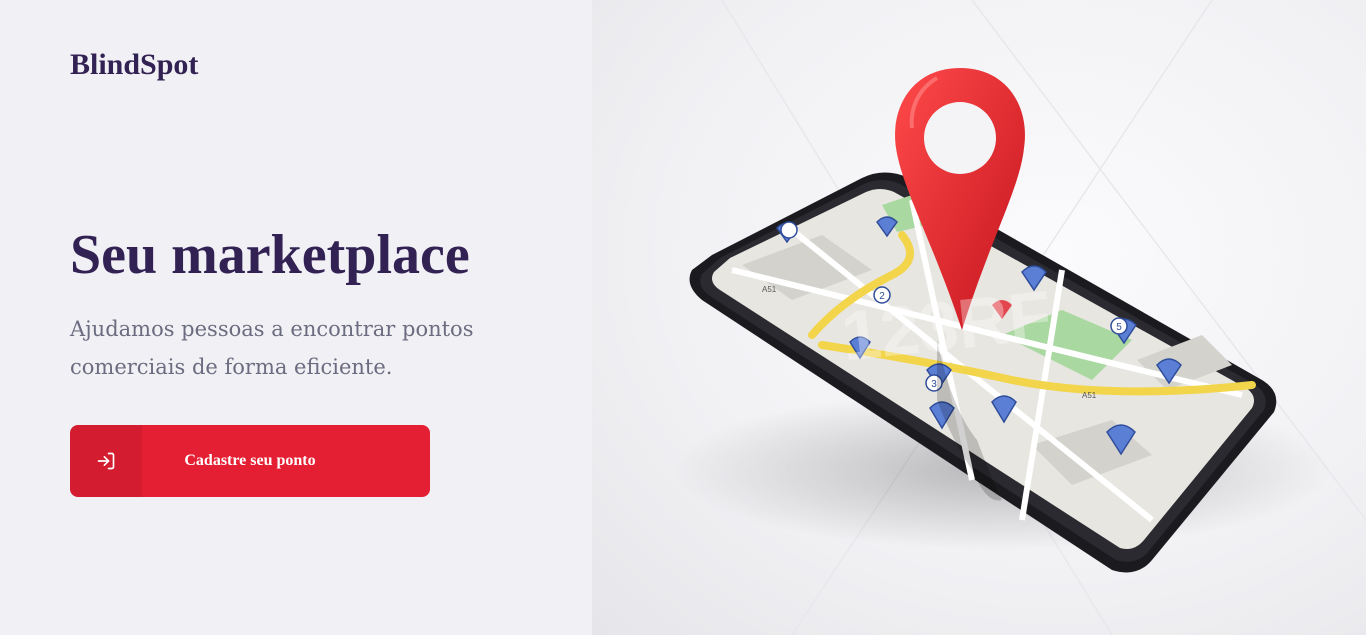 The width and height of the screenshot is (1366, 635). Describe the element at coordinates (106, 461) in the screenshot. I see `log-in-icon` at that location.